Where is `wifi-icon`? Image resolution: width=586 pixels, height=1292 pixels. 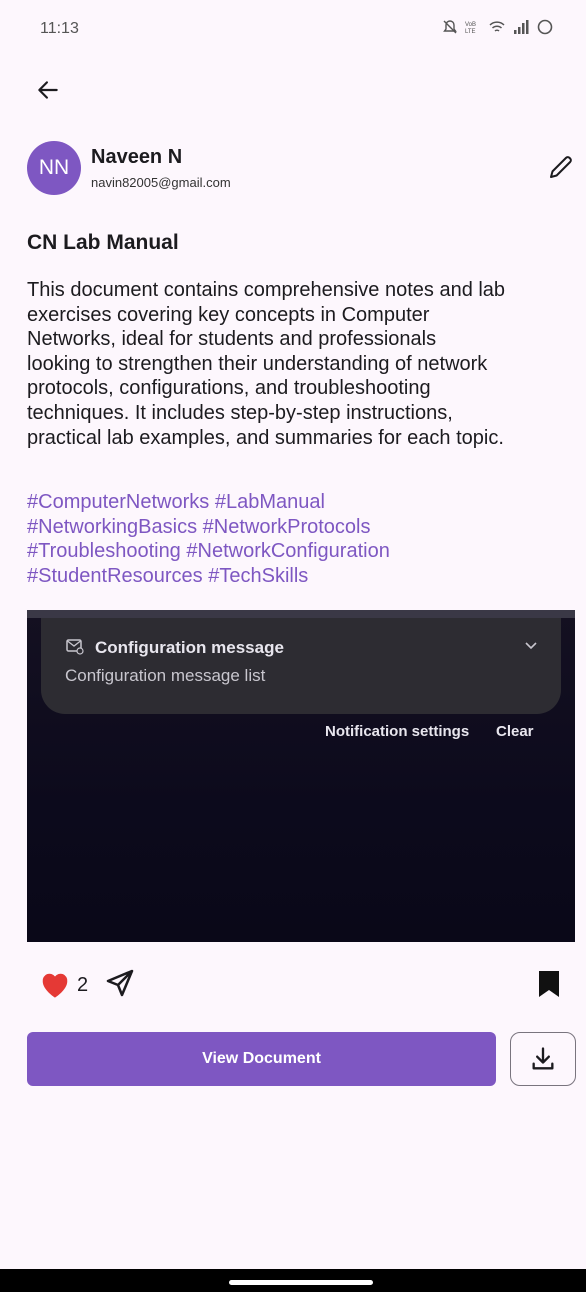
wifi-icon is located at coordinates (497, 26).